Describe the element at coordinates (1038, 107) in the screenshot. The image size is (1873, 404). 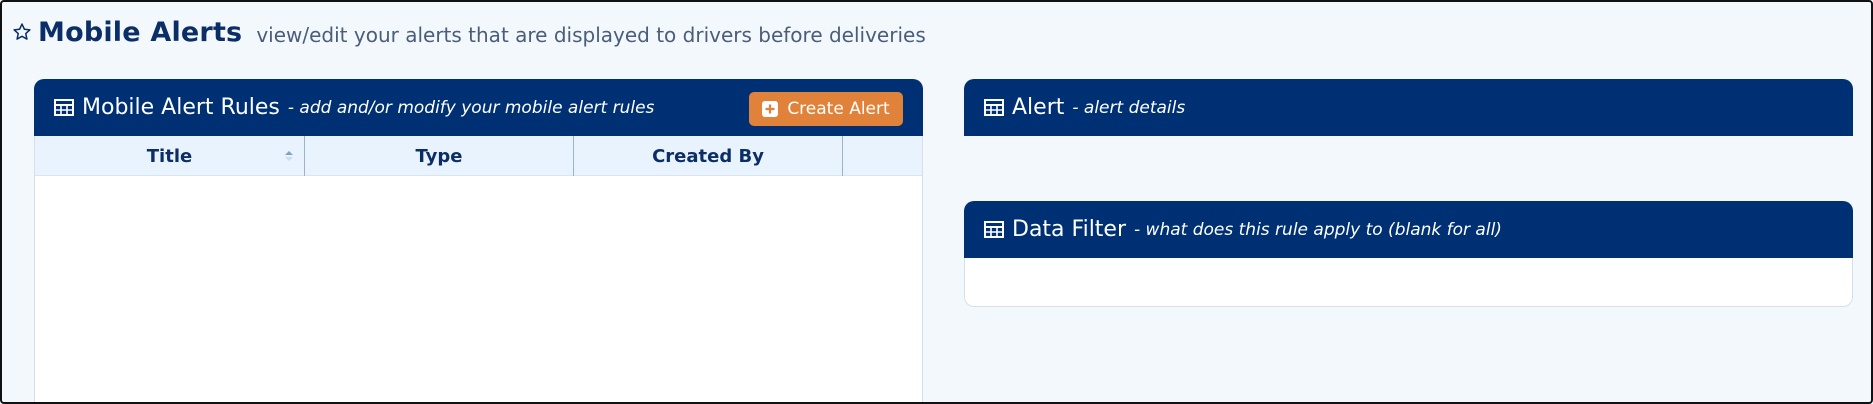
I see `panel-title: Alert` at that location.